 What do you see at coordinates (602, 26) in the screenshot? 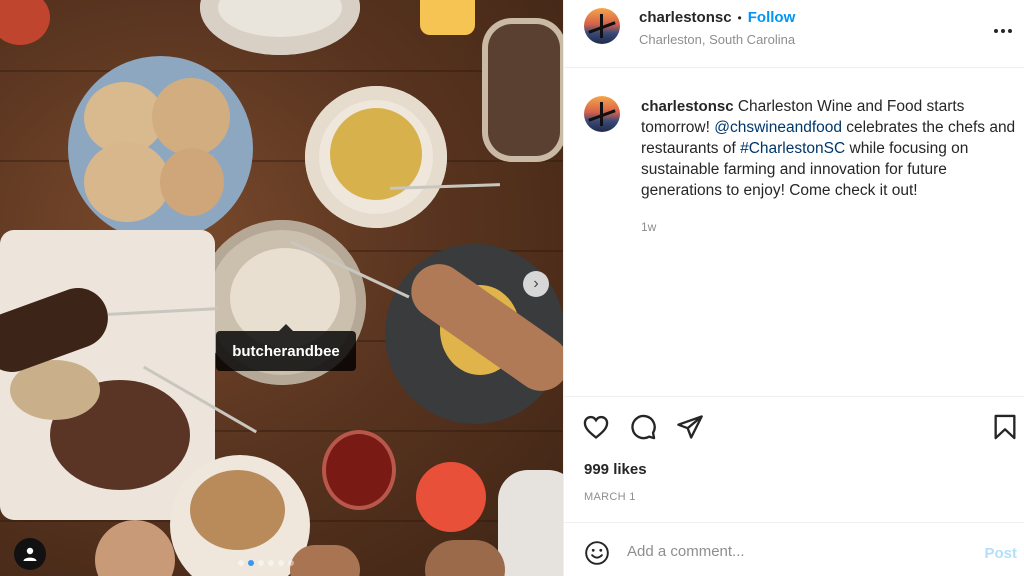
I see `avatar` at bounding box center [602, 26].